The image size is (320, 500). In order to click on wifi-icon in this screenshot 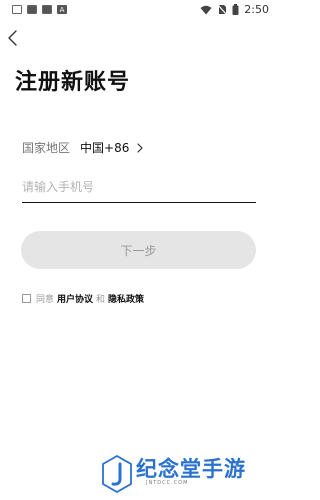, I will do `click(206, 9)`.